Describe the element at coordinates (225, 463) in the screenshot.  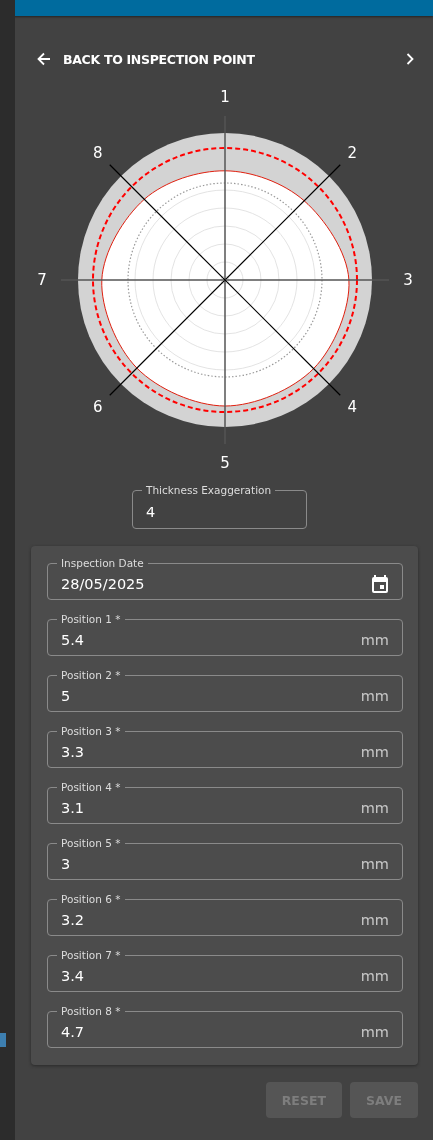
I see `axis-label: 5` at that location.